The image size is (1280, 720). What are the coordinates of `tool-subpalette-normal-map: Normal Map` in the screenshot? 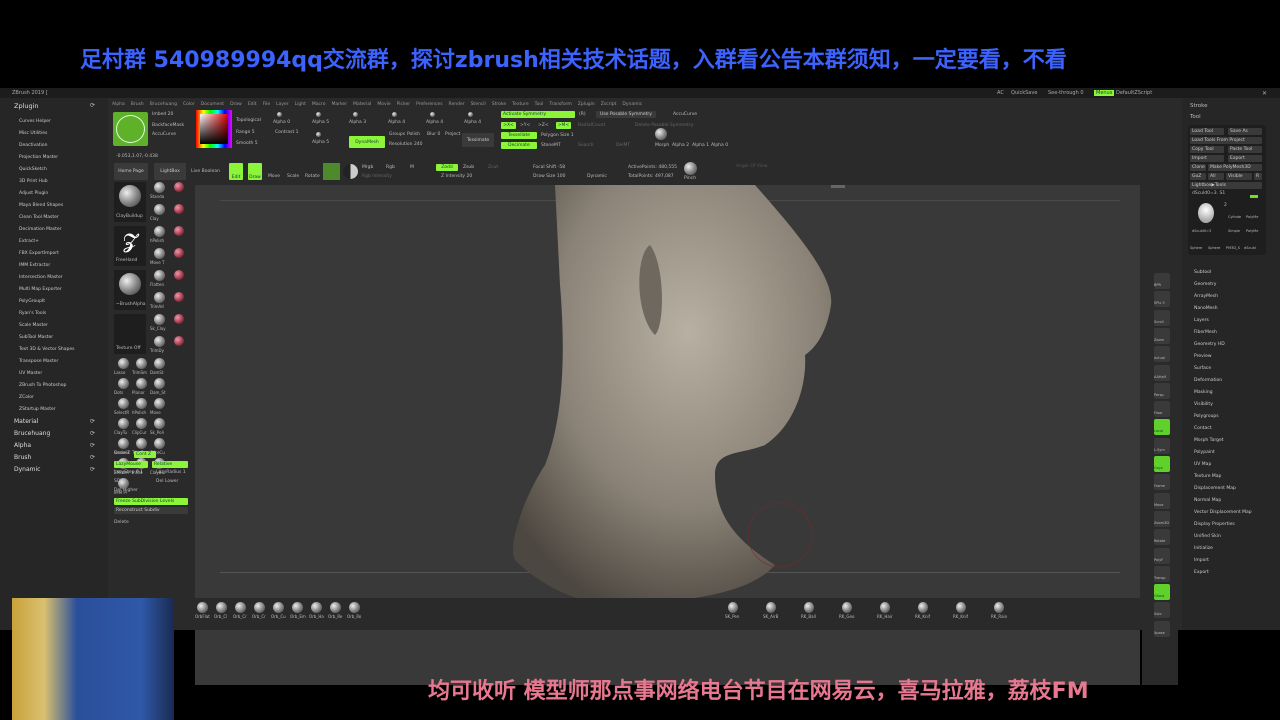 It's located at (1207, 500).